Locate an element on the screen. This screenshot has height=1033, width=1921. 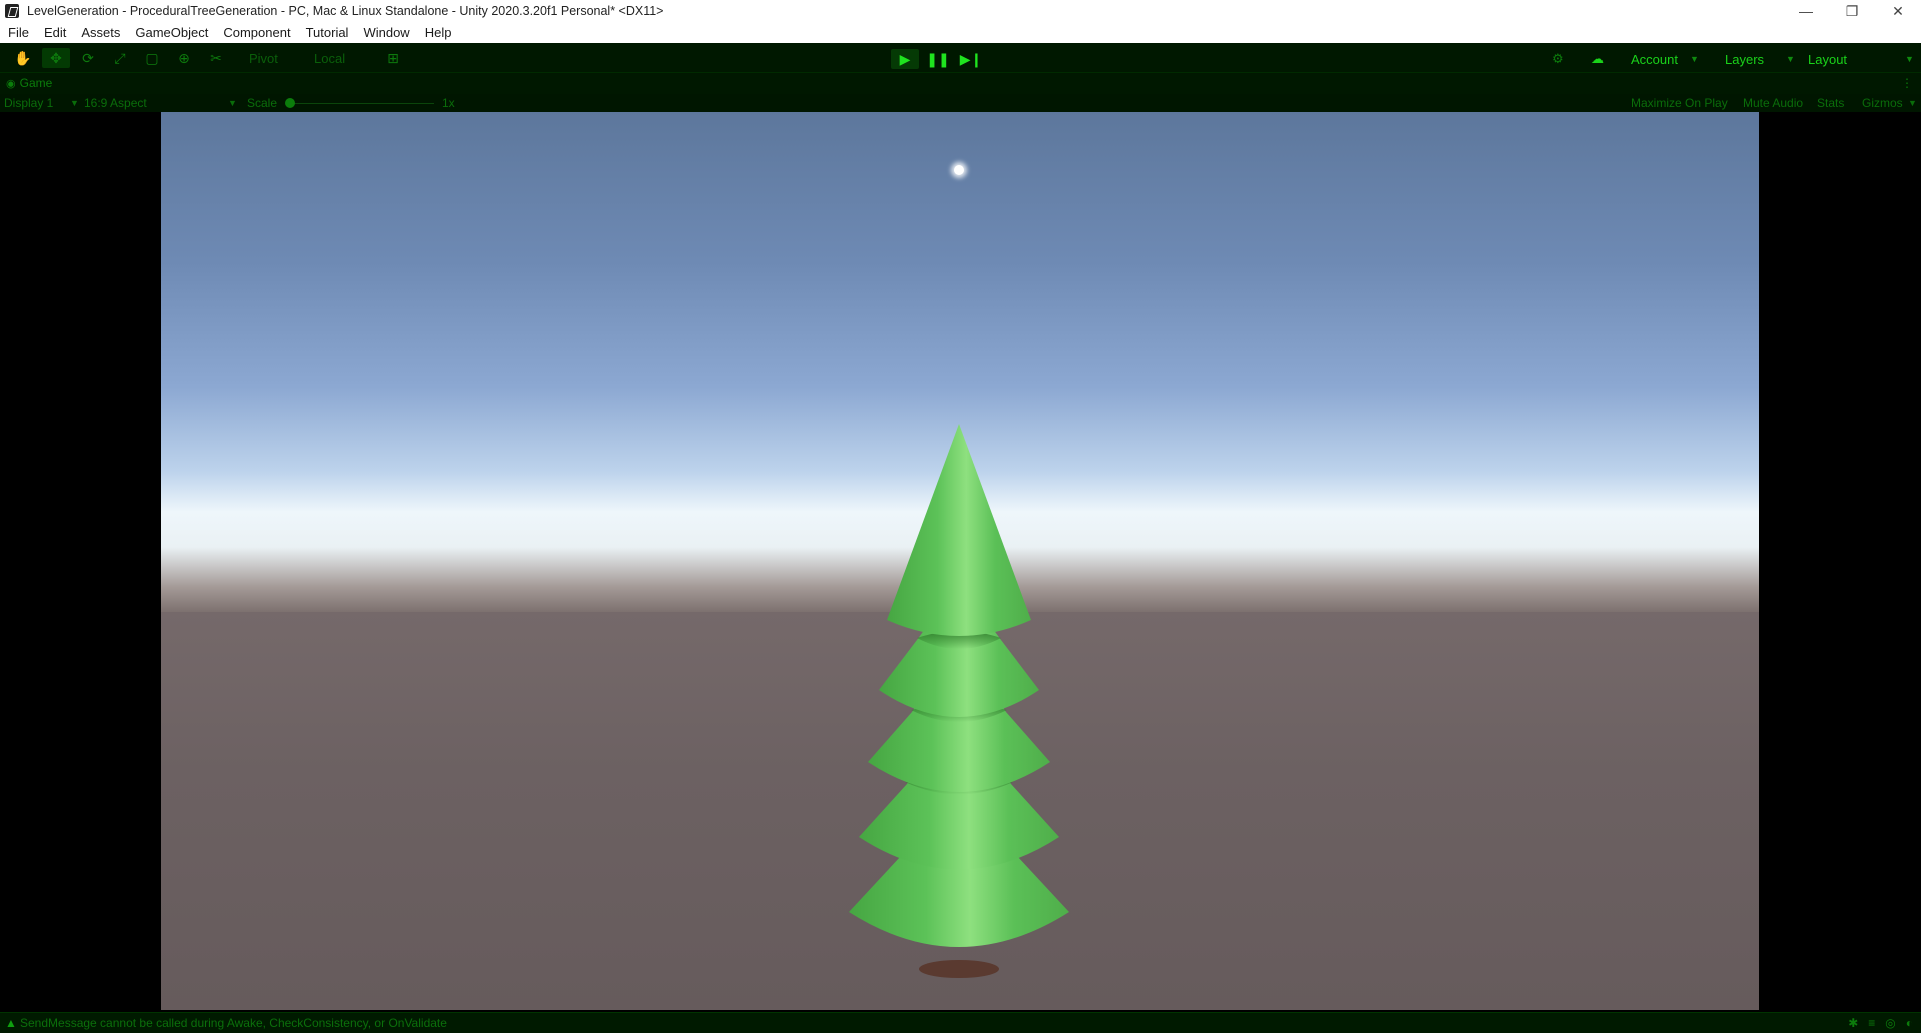
unity-logo-icon is located at coordinates (12, 11).